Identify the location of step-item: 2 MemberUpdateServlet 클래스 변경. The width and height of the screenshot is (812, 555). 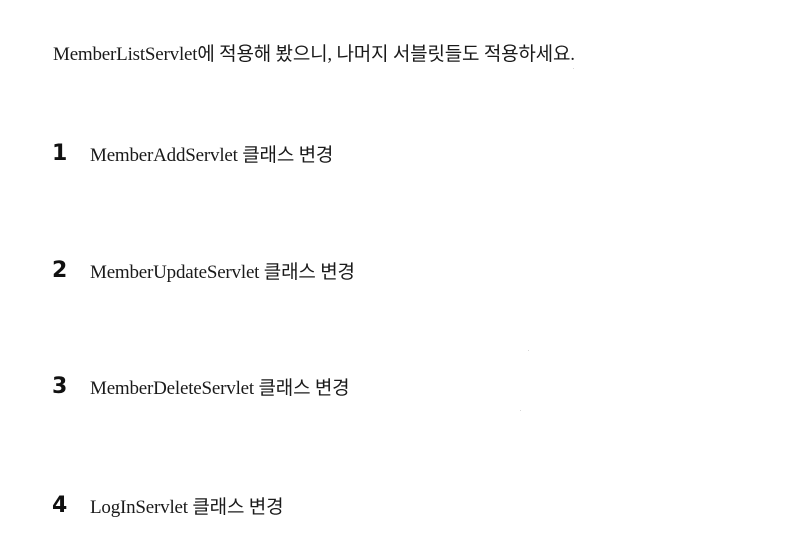
(203, 270).